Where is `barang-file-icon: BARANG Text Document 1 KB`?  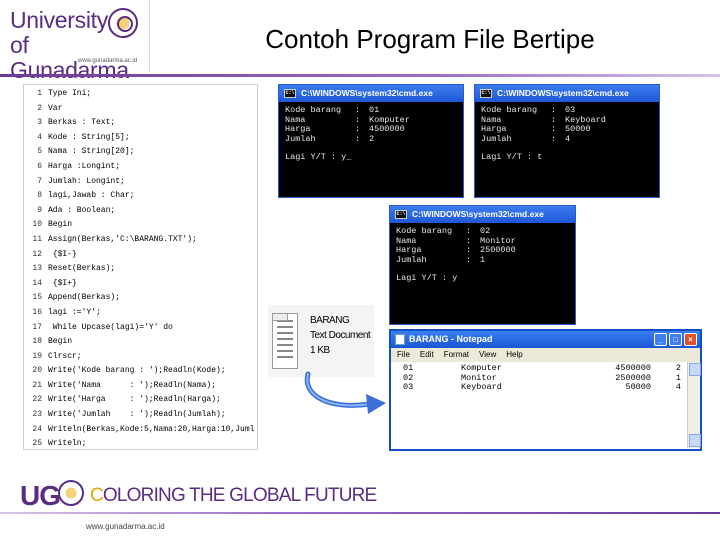
barang-file-icon: BARANG Text Document 1 KB is located at coordinates (321, 341).